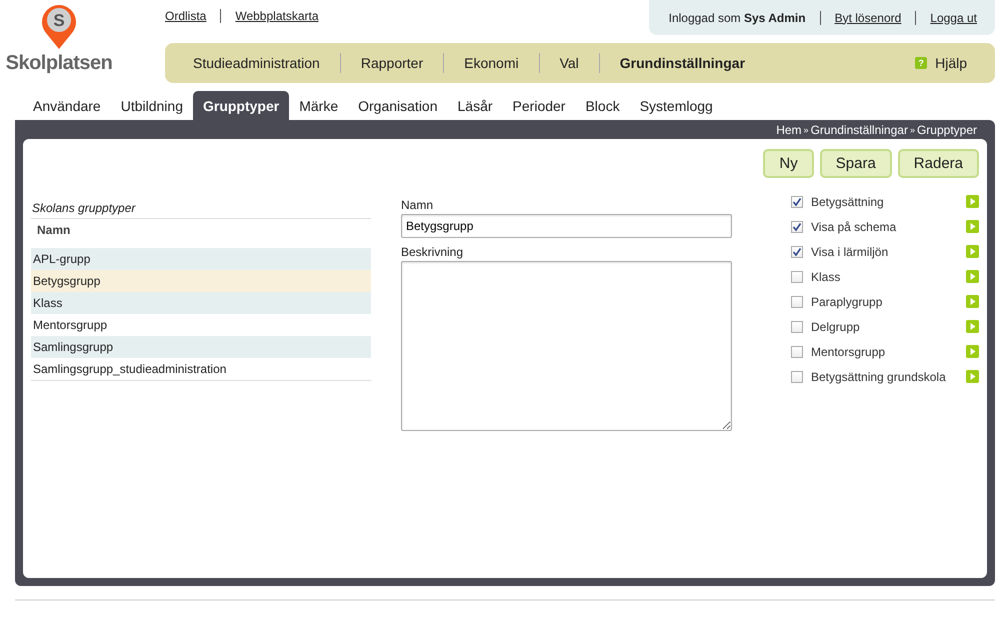 The image size is (1000, 632). What do you see at coordinates (789, 129) in the screenshot?
I see `breadcrumb-link: Hem` at bounding box center [789, 129].